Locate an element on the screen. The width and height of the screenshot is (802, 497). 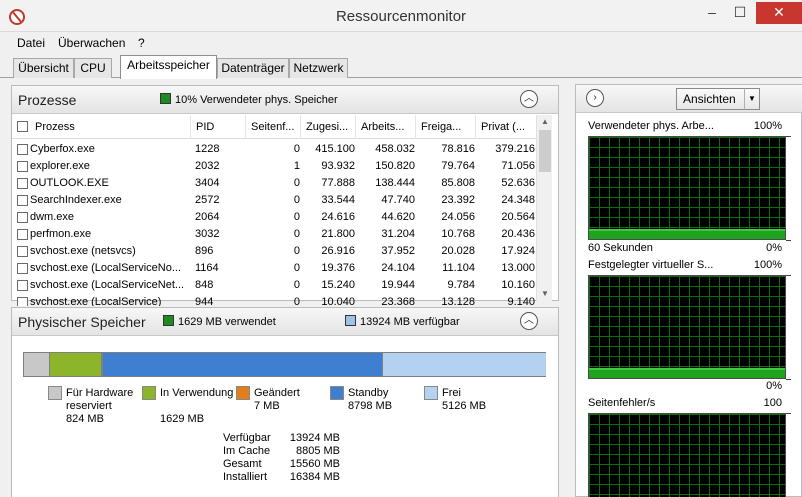
cell-pid: 1228 is located at coordinates (207, 149).